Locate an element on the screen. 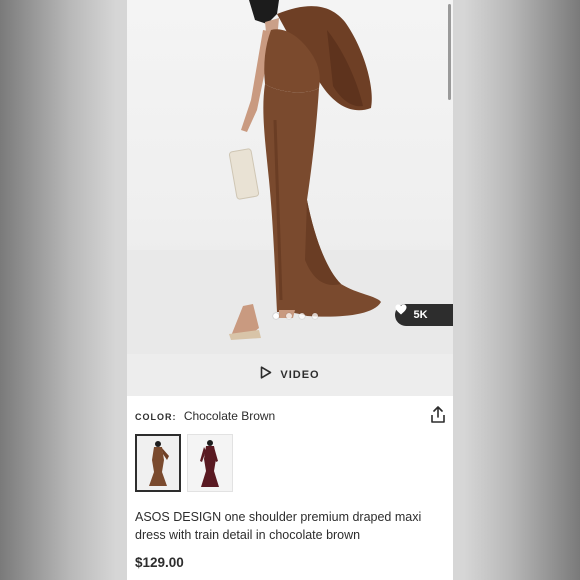 This screenshot has width=580, height=580. scroll-indicator is located at coordinates (449, 52).